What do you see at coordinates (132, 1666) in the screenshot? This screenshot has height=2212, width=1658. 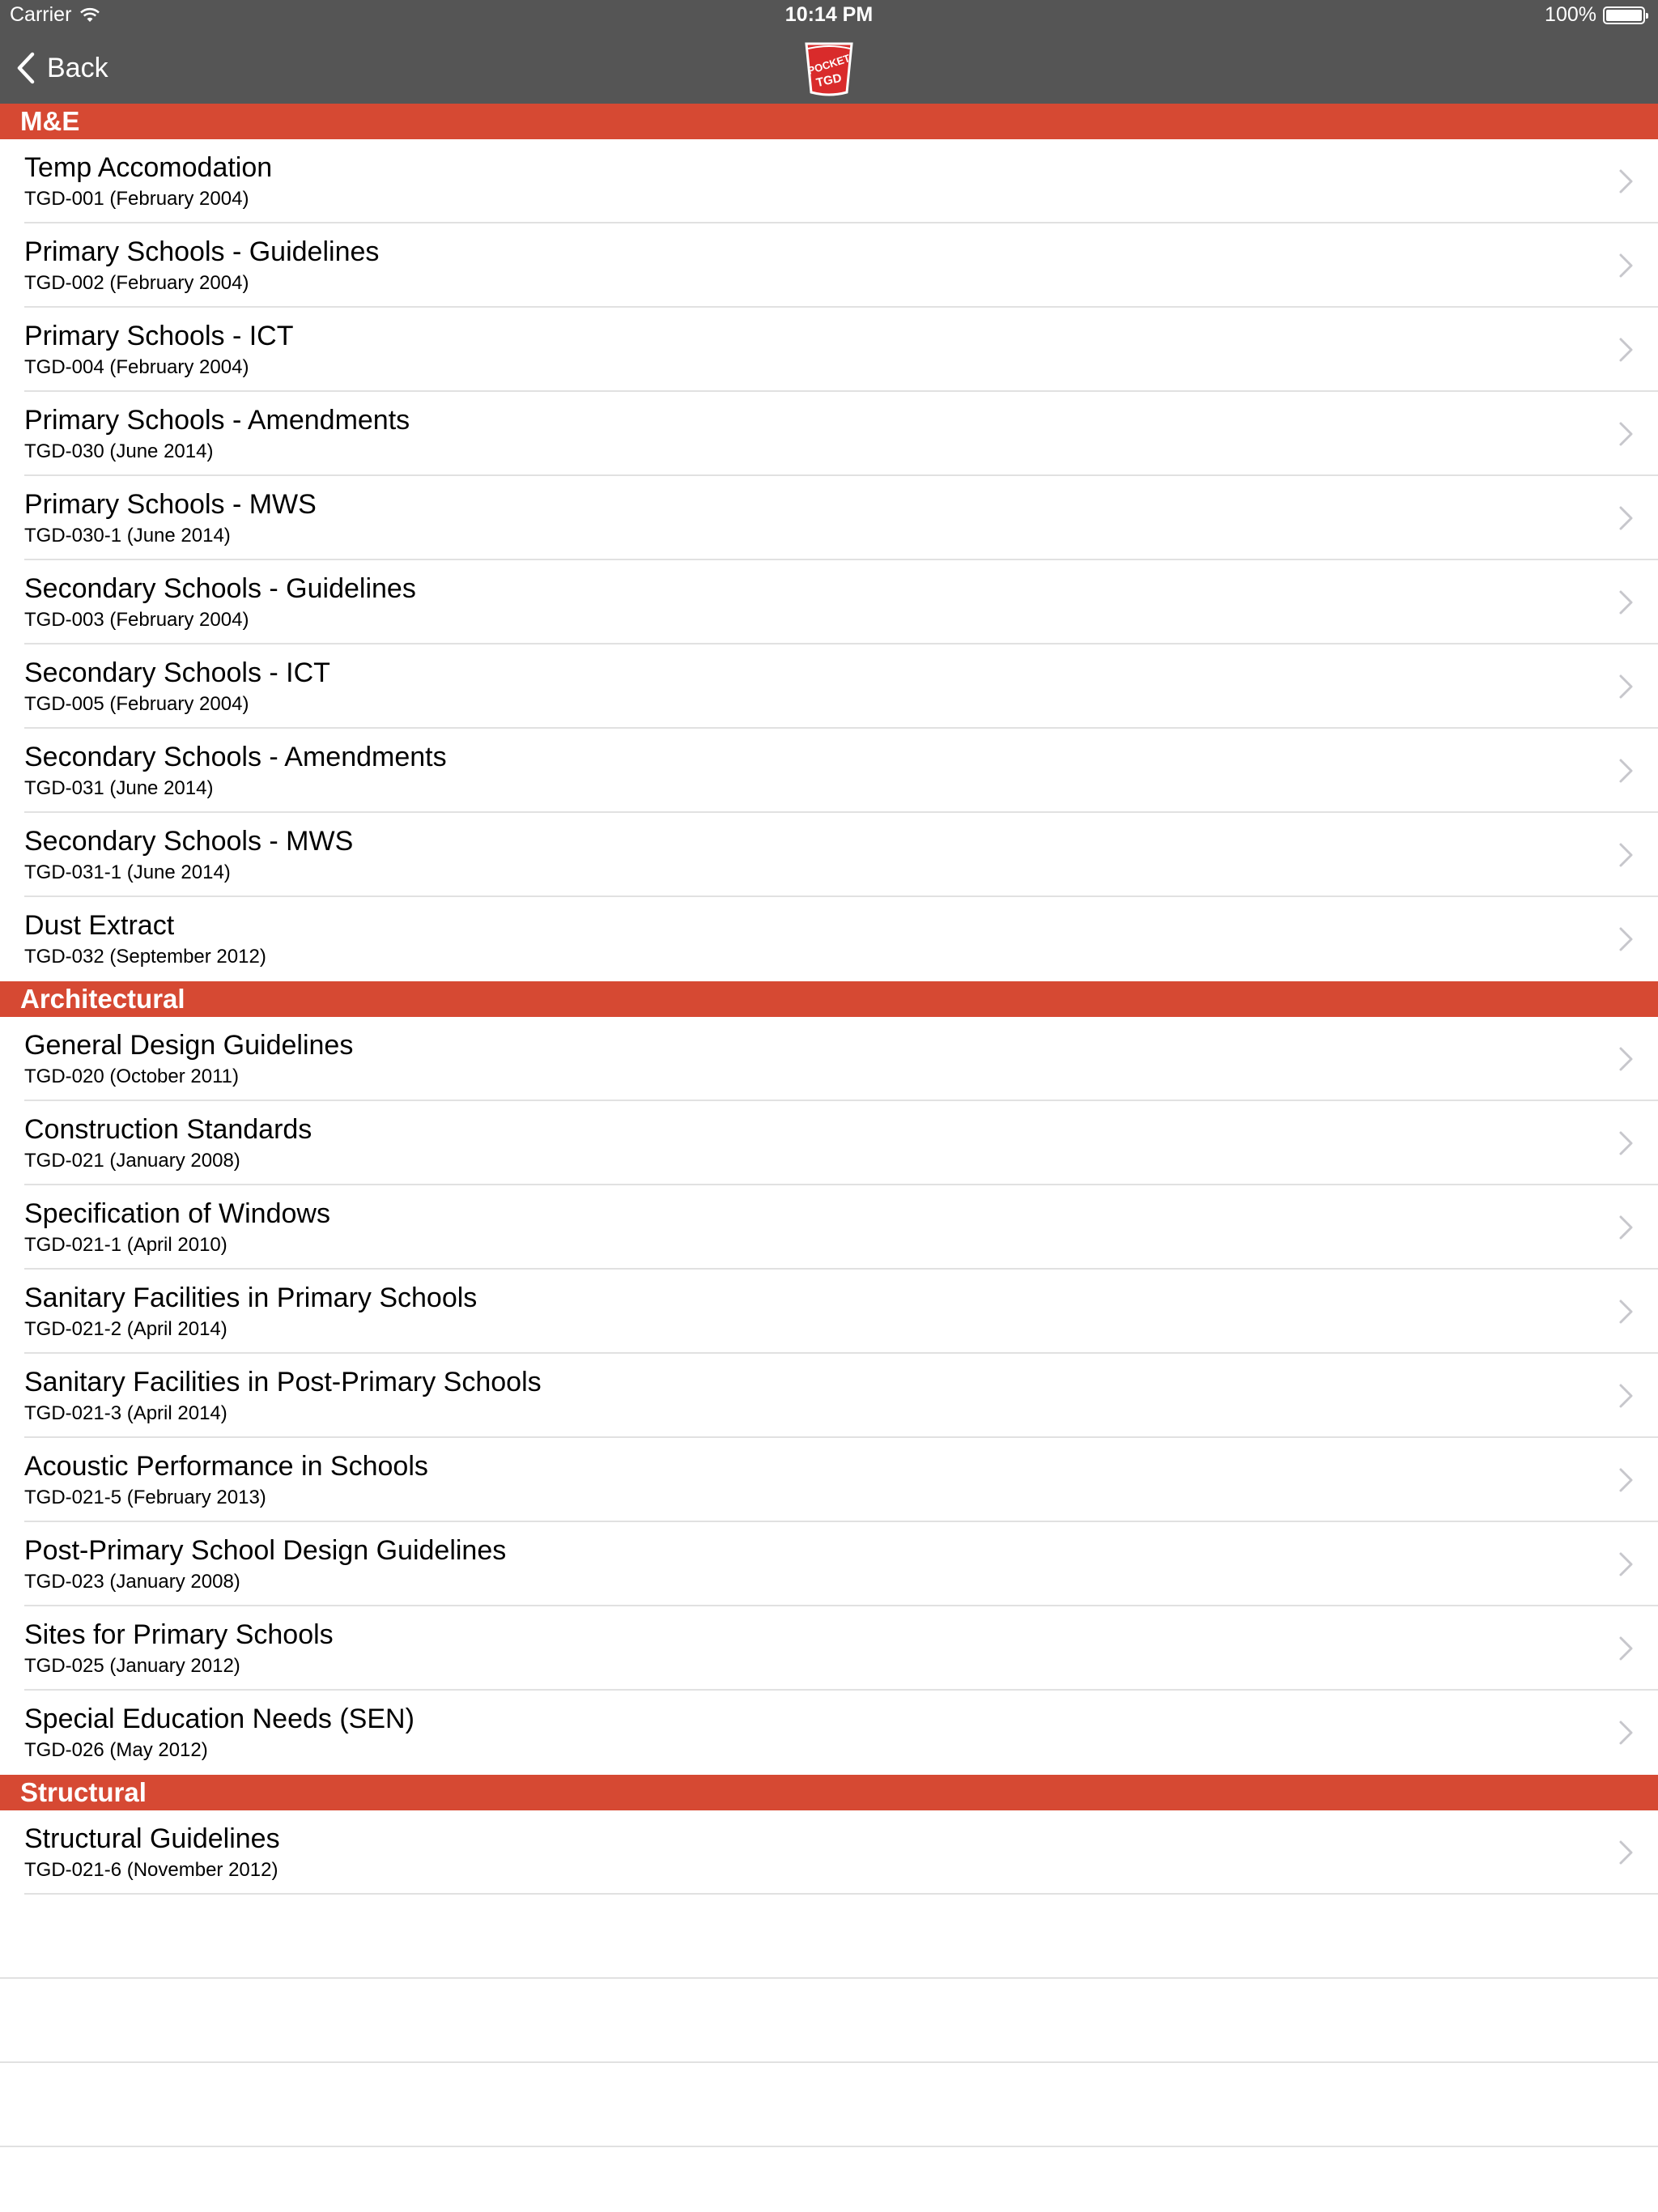 I see `item-subtitle: TGD-025 (January 2012)` at bounding box center [132, 1666].